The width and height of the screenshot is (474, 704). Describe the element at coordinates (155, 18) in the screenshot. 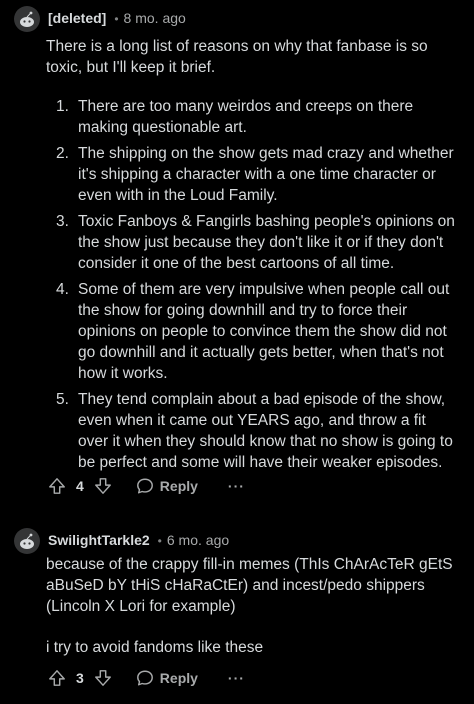

I see `timestamp: 8 mo. ago` at that location.